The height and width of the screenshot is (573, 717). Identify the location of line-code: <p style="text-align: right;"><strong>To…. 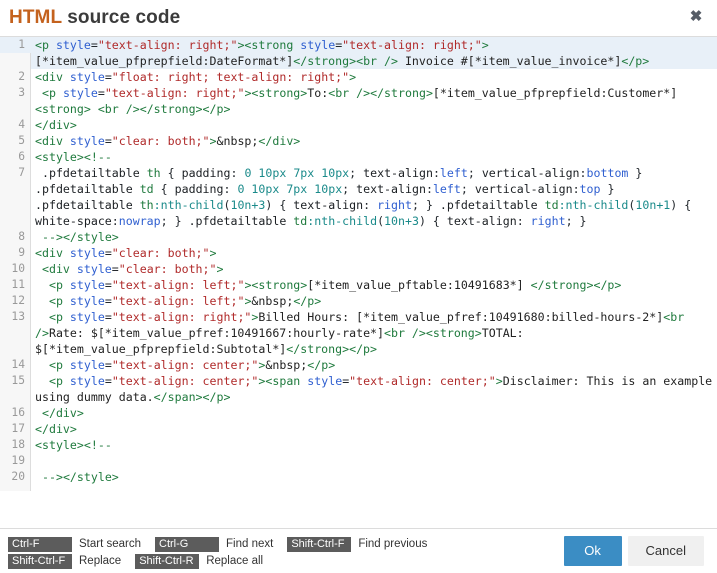
(374, 101).